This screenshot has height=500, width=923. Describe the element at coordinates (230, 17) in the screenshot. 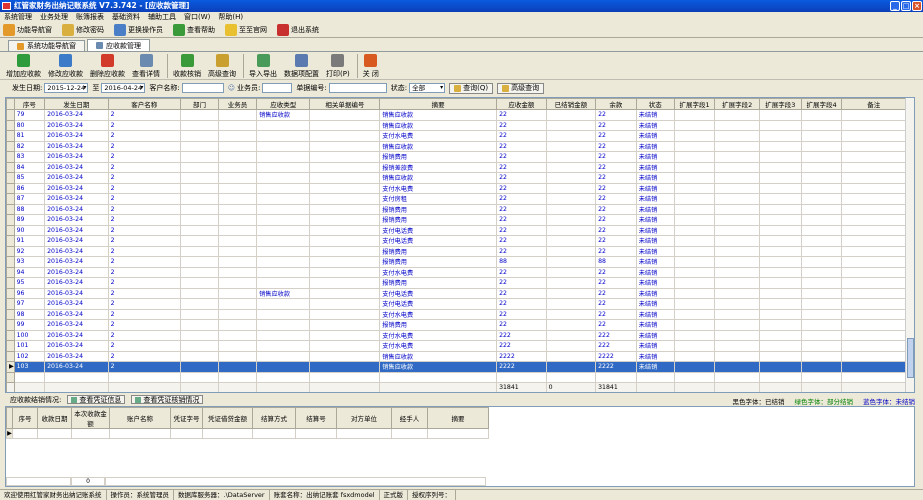

I see `menu-item: 帮助(H)` at that location.